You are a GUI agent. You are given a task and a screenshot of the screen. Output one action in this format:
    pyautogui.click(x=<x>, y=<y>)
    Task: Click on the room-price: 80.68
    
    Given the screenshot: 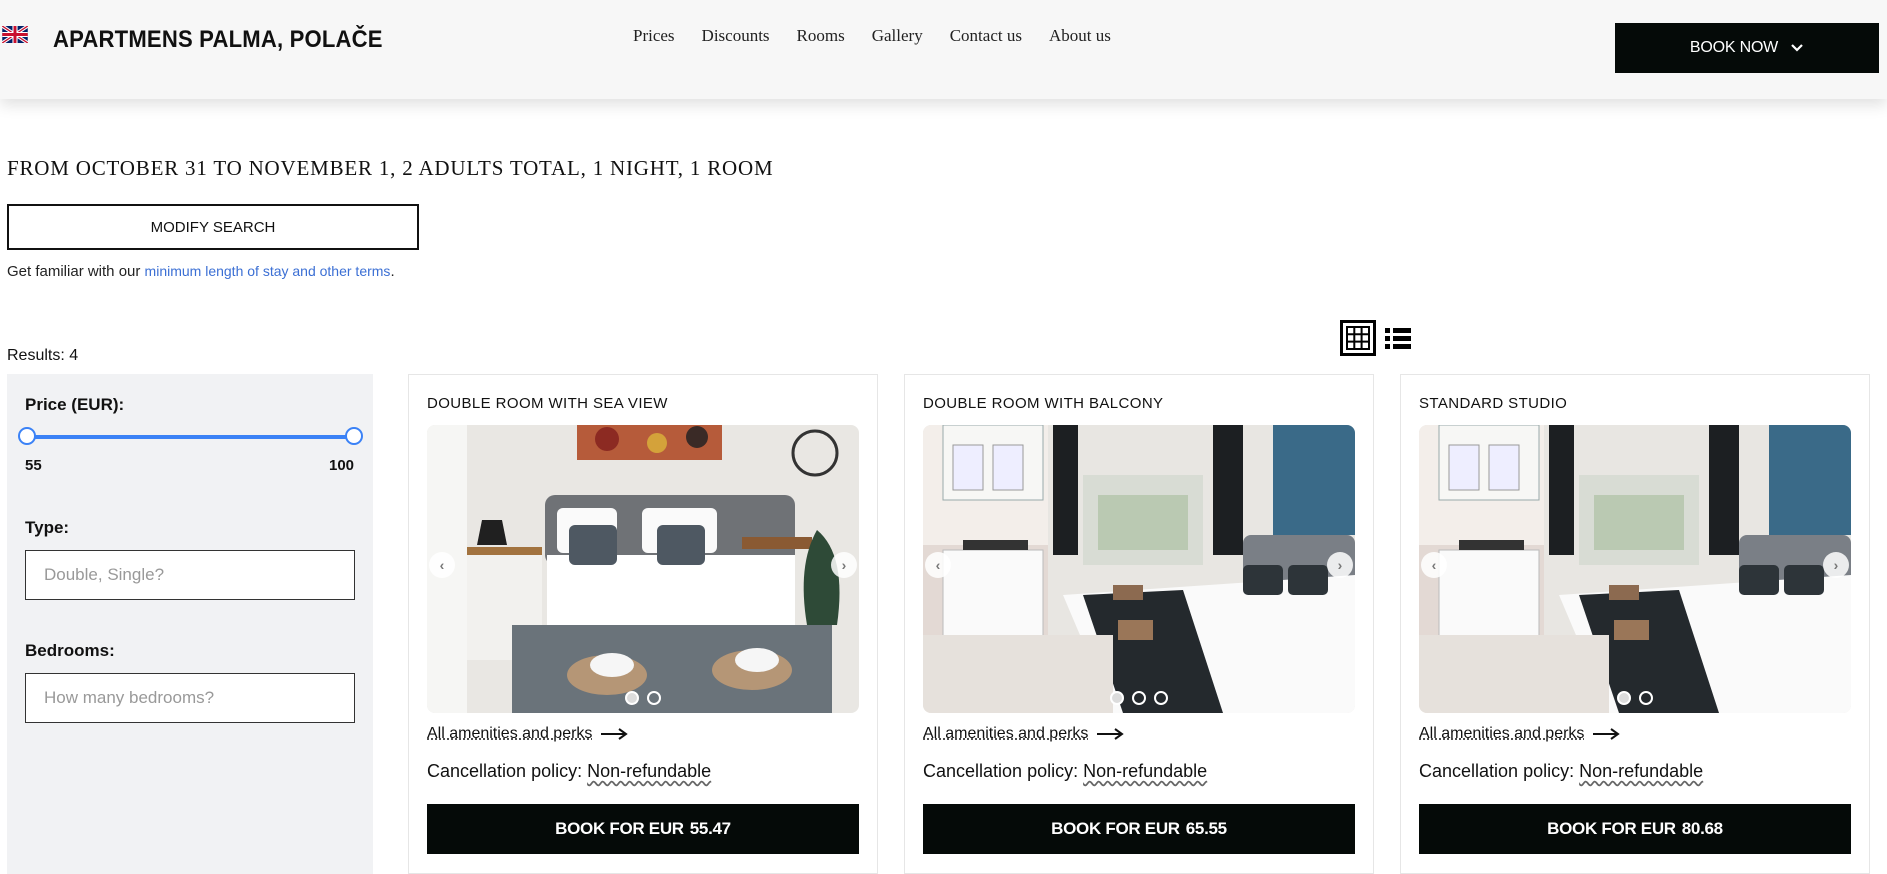 What is the action you would take?
    pyautogui.click(x=1702, y=828)
    